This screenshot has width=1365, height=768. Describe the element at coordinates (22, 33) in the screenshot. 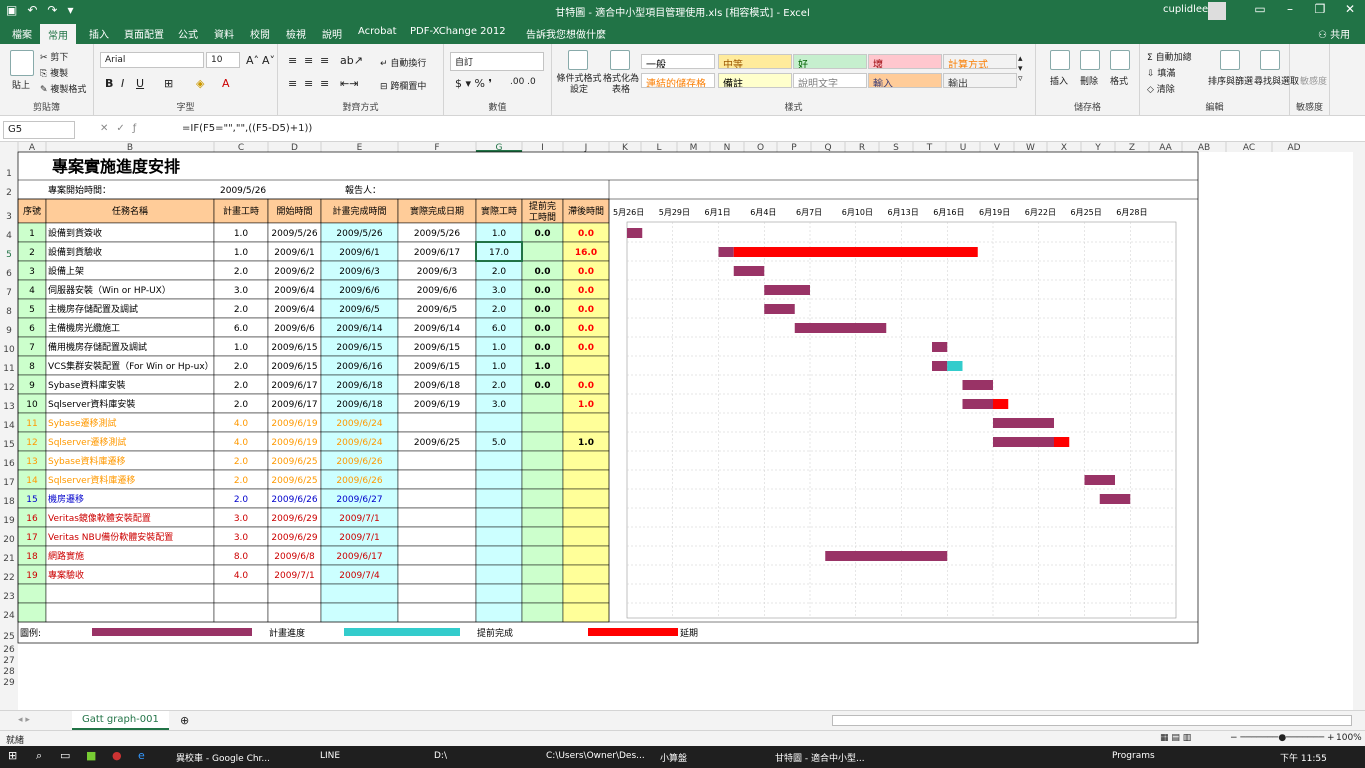

I see `tab-0: 檔案` at that location.